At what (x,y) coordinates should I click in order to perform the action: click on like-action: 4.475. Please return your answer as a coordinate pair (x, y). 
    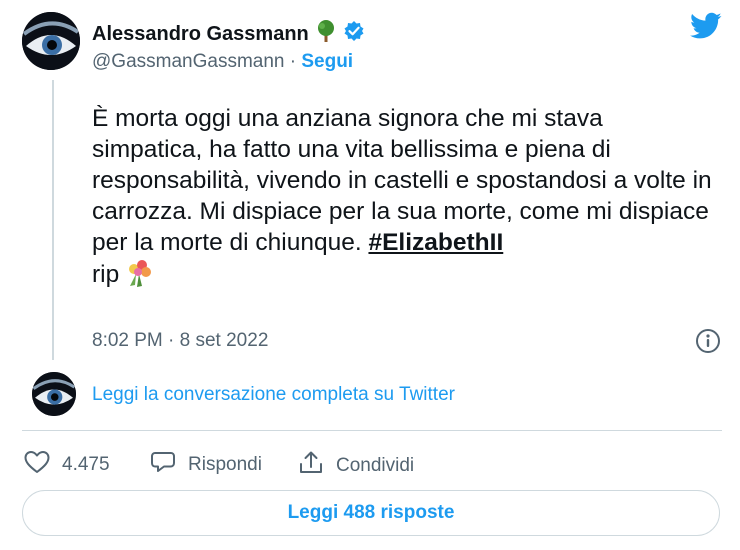
    Looking at the image, I should click on (67, 465).